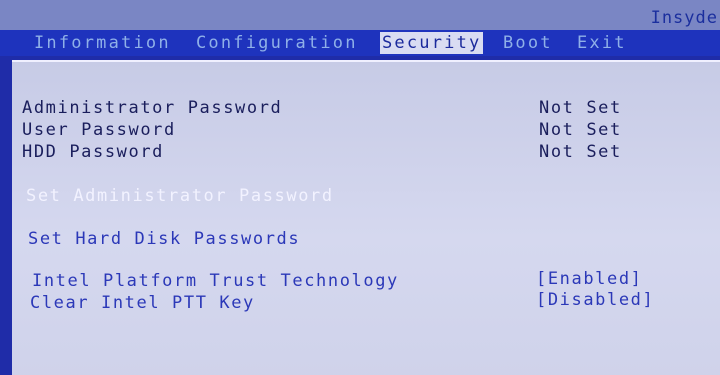 This screenshot has height=375, width=720. What do you see at coordinates (602, 43) in the screenshot?
I see `tab-exit: Exit` at bounding box center [602, 43].